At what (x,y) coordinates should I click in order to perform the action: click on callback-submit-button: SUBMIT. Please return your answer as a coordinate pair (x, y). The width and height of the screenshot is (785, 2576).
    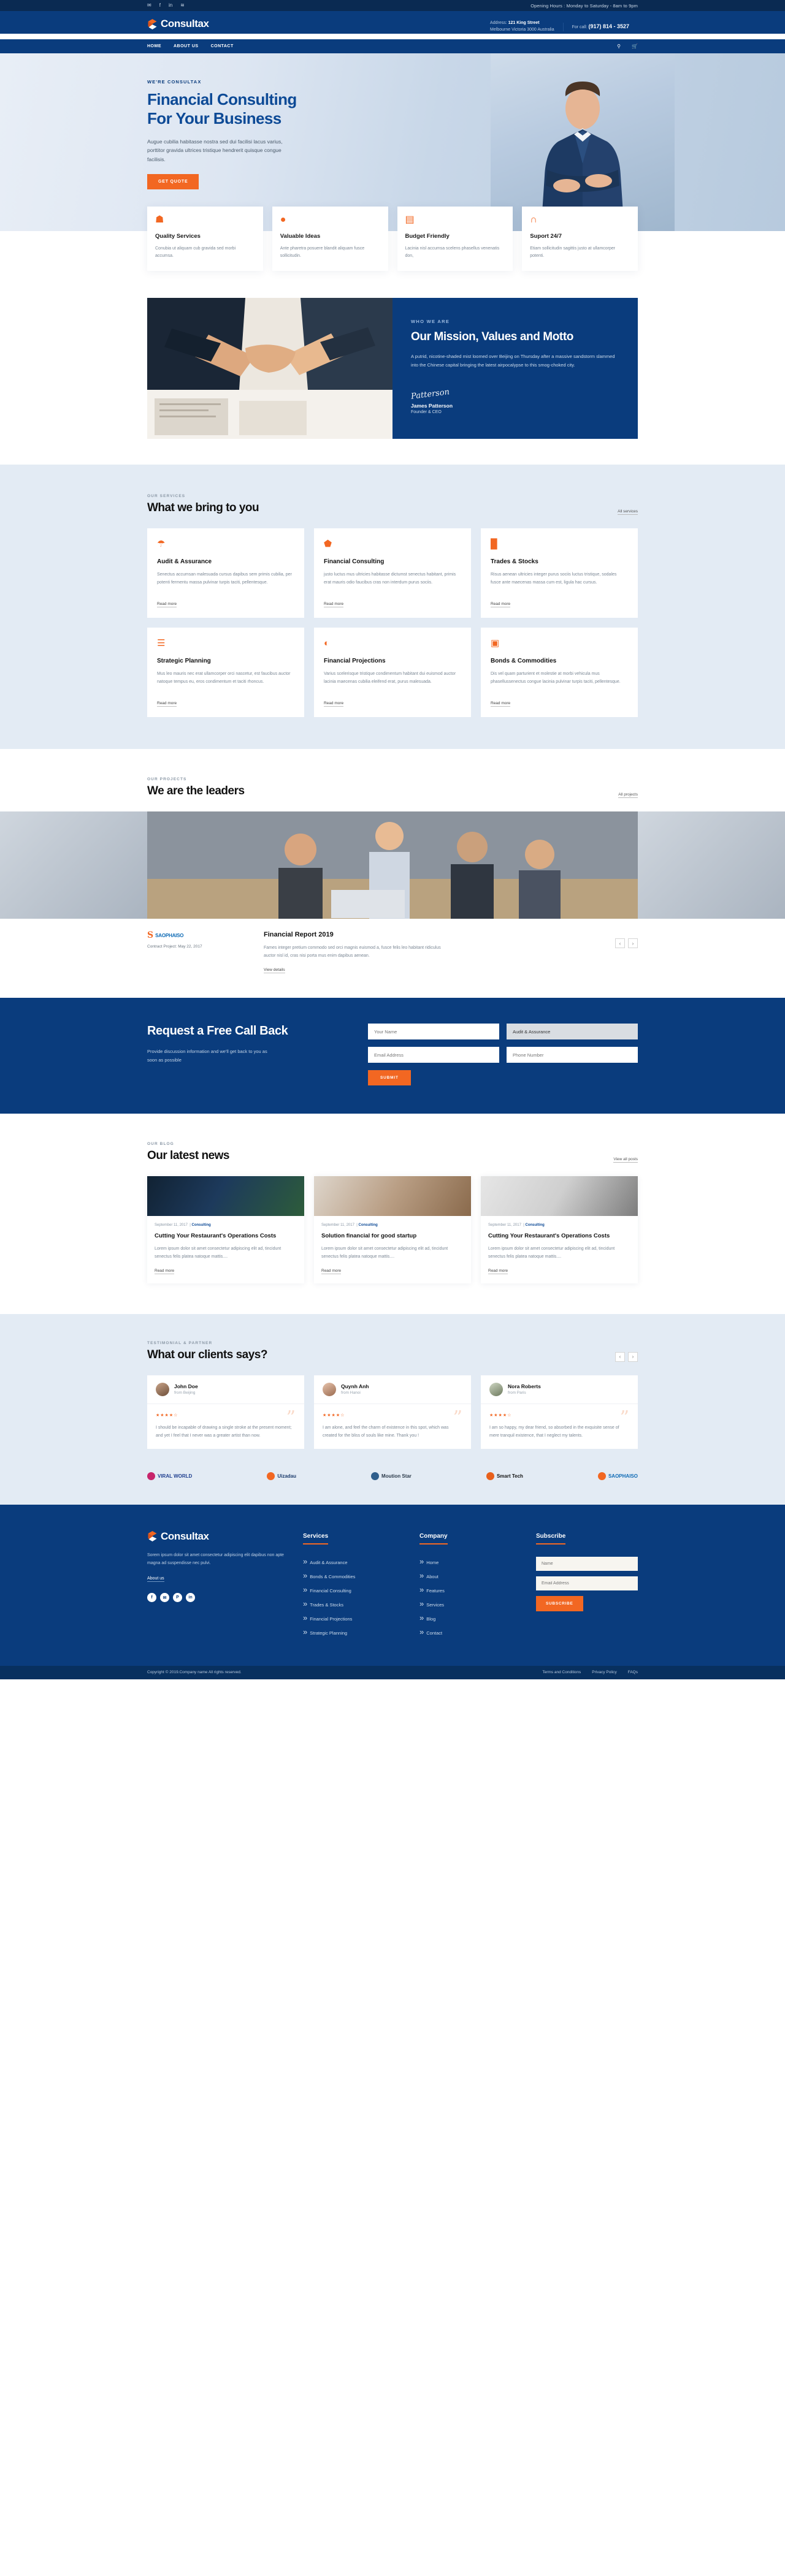
    Looking at the image, I should click on (390, 1078).